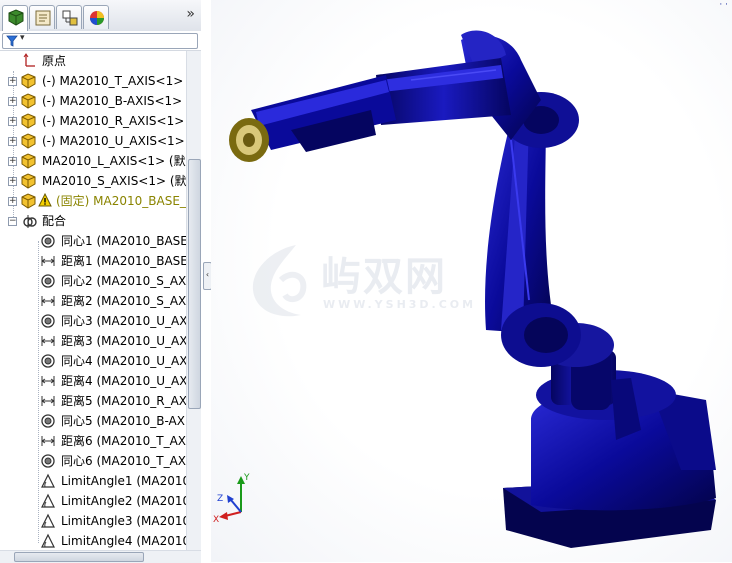 Image resolution: width=732 pixels, height=563 pixels. What do you see at coordinates (123, 281) in the screenshot?
I see `mate-label: 同心2 (MA2010_S_AXI` at bounding box center [123, 281].